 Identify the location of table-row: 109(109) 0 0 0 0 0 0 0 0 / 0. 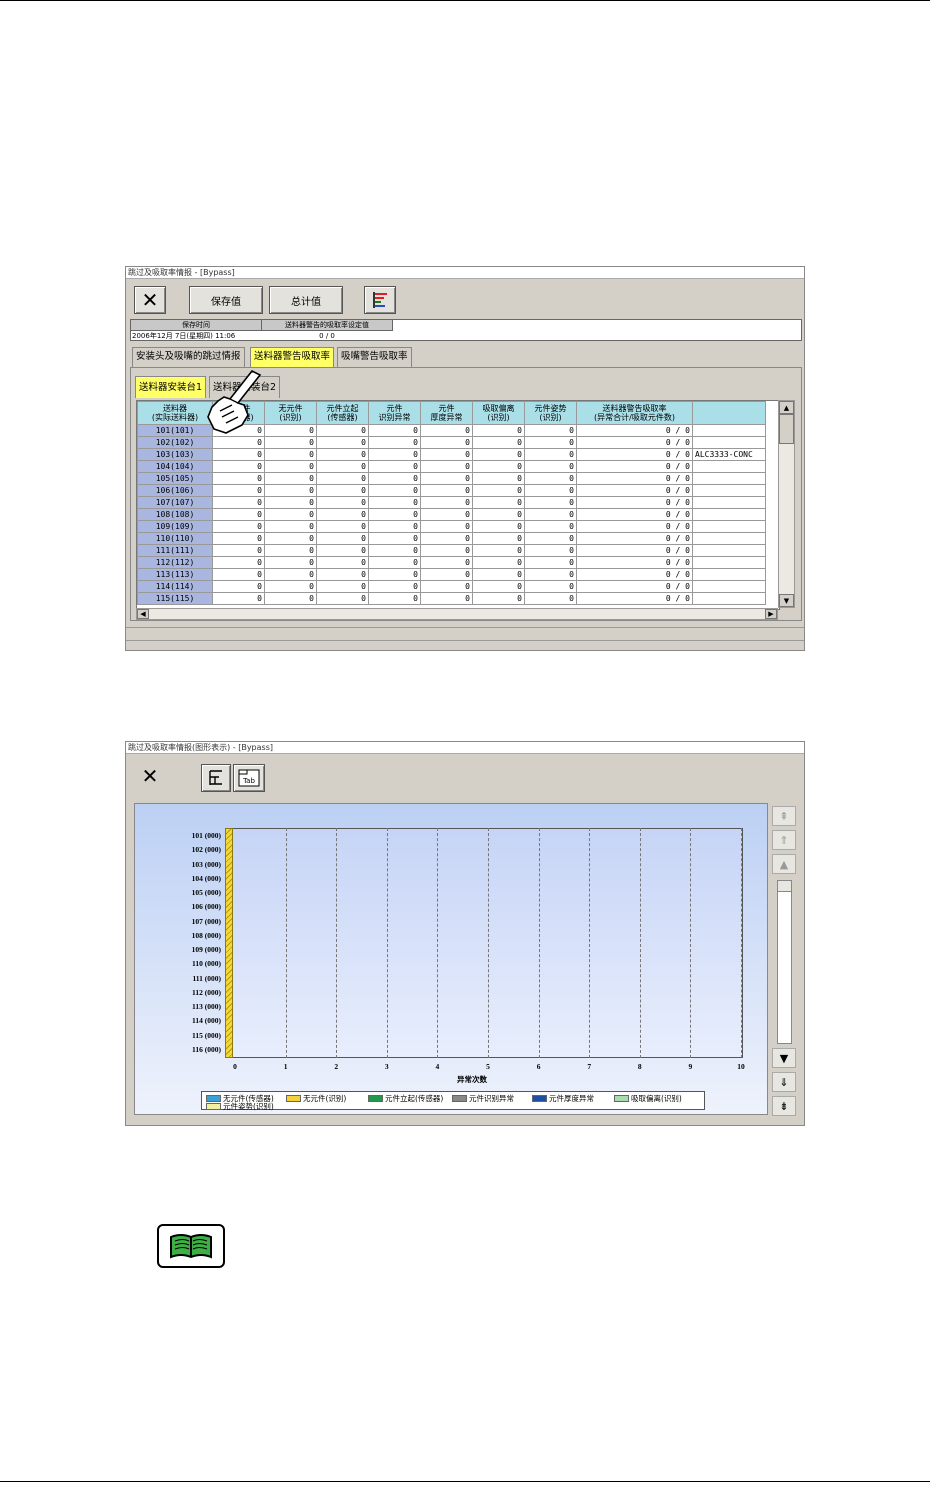
(451, 526).